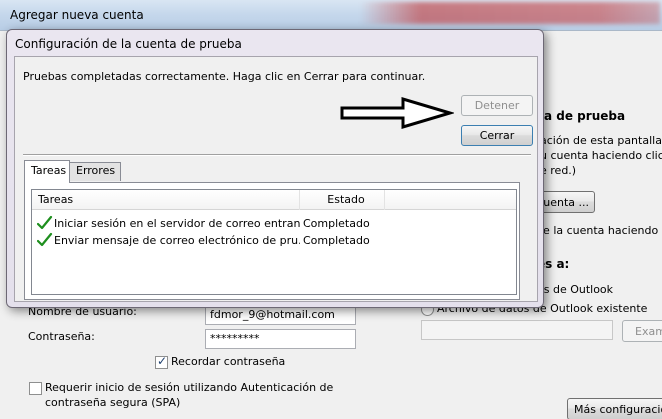  What do you see at coordinates (113, 402) in the screenshot?
I see `spa-label-line2: contraseña segura (SPA)` at bounding box center [113, 402].